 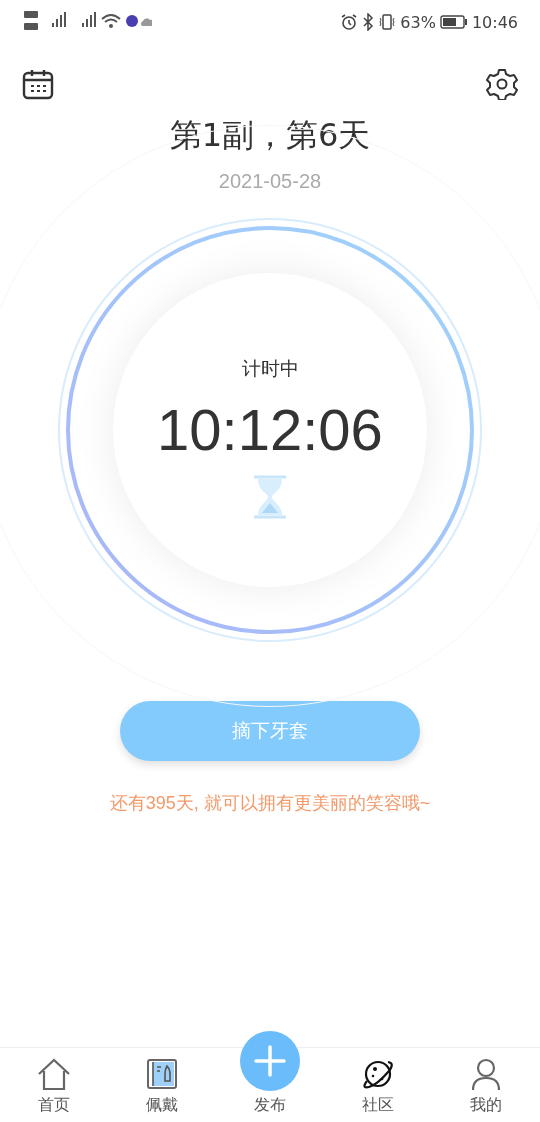 I want to click on clock-time: 10:46, so click(x=494, y=22).